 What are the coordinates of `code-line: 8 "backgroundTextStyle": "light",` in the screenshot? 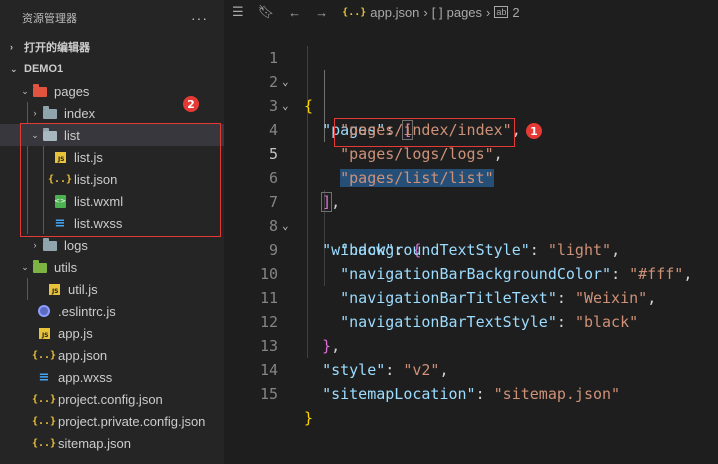 It's located at (471, 224).